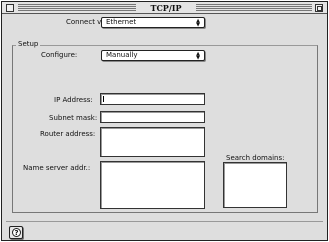 The height and width of the screenshot is (242, 329). I want to click on title-stripes-left, so click(77, 7).